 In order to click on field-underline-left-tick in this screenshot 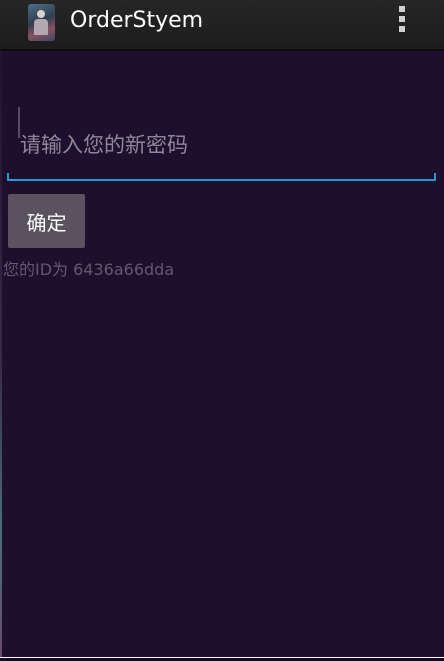, I will do `click(8, 177)`.